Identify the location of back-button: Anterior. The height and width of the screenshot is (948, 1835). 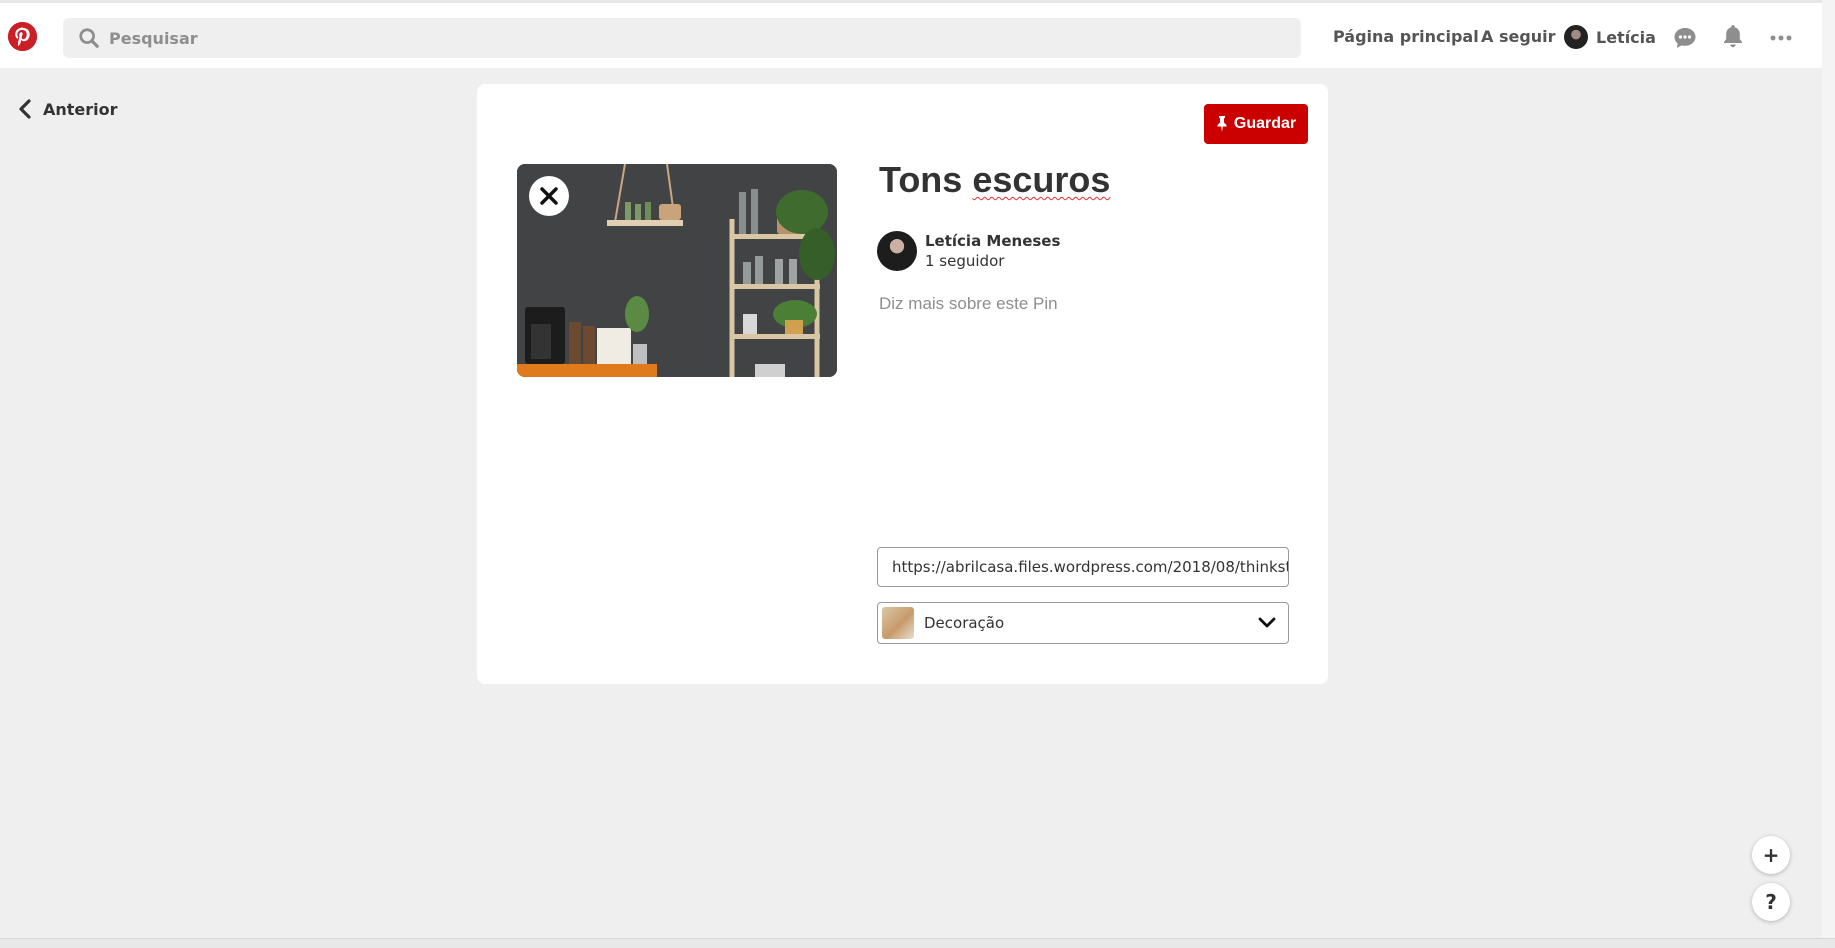
(67, 109).